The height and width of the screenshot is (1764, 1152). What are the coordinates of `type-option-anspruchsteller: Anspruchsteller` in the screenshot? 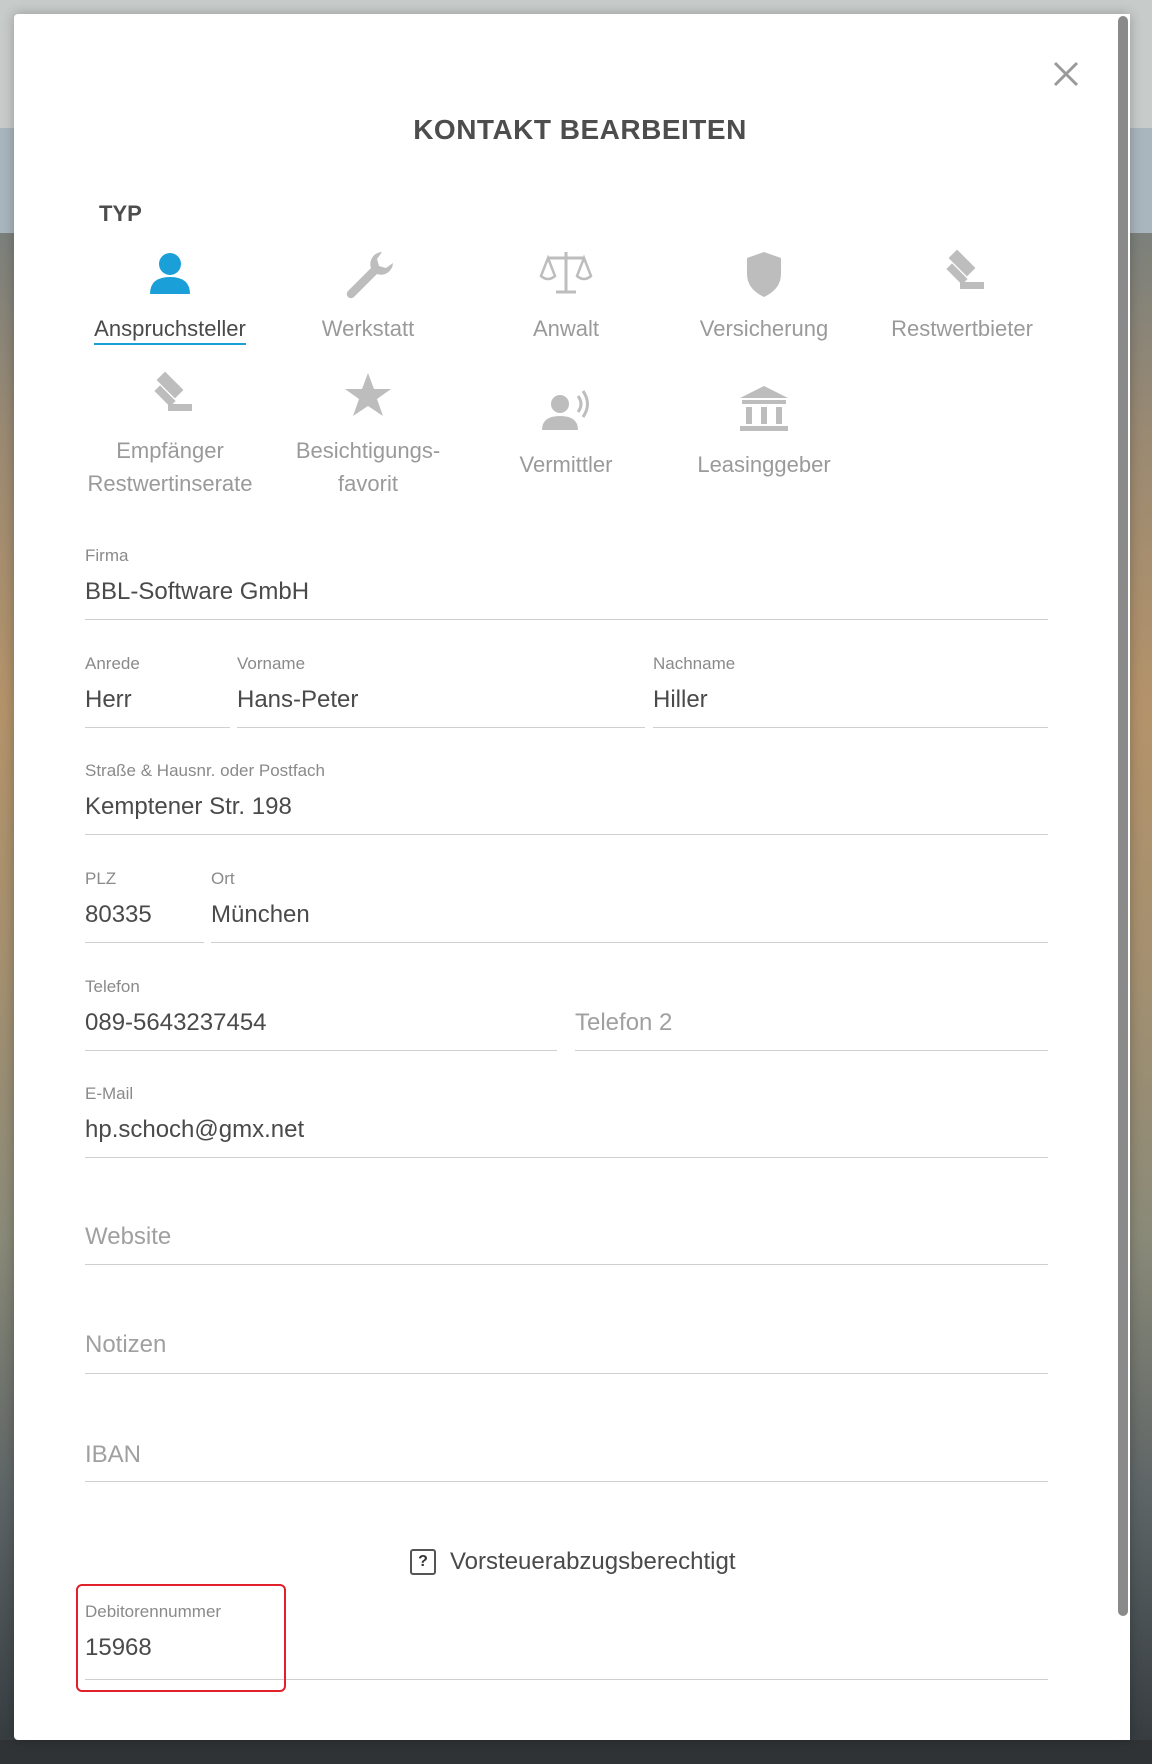 It's located at (170, 294).